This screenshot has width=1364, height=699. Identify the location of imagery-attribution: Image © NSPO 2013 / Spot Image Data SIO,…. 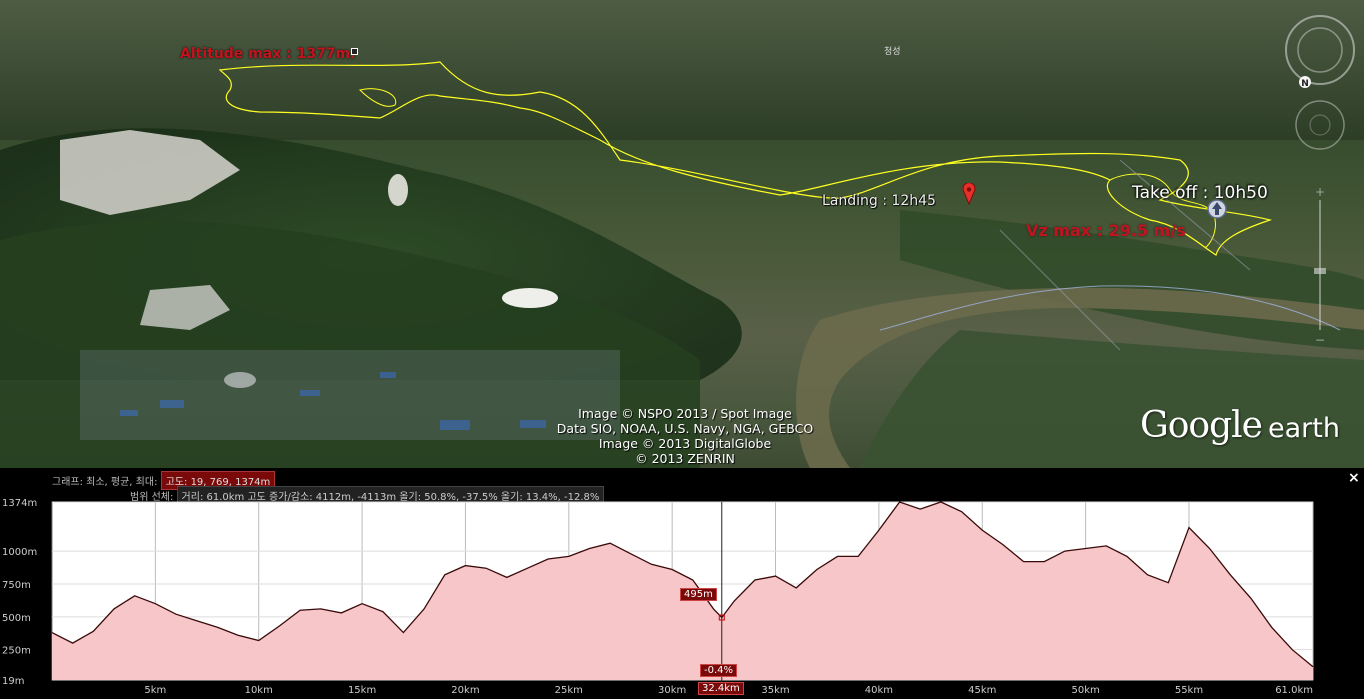
(685, 436).